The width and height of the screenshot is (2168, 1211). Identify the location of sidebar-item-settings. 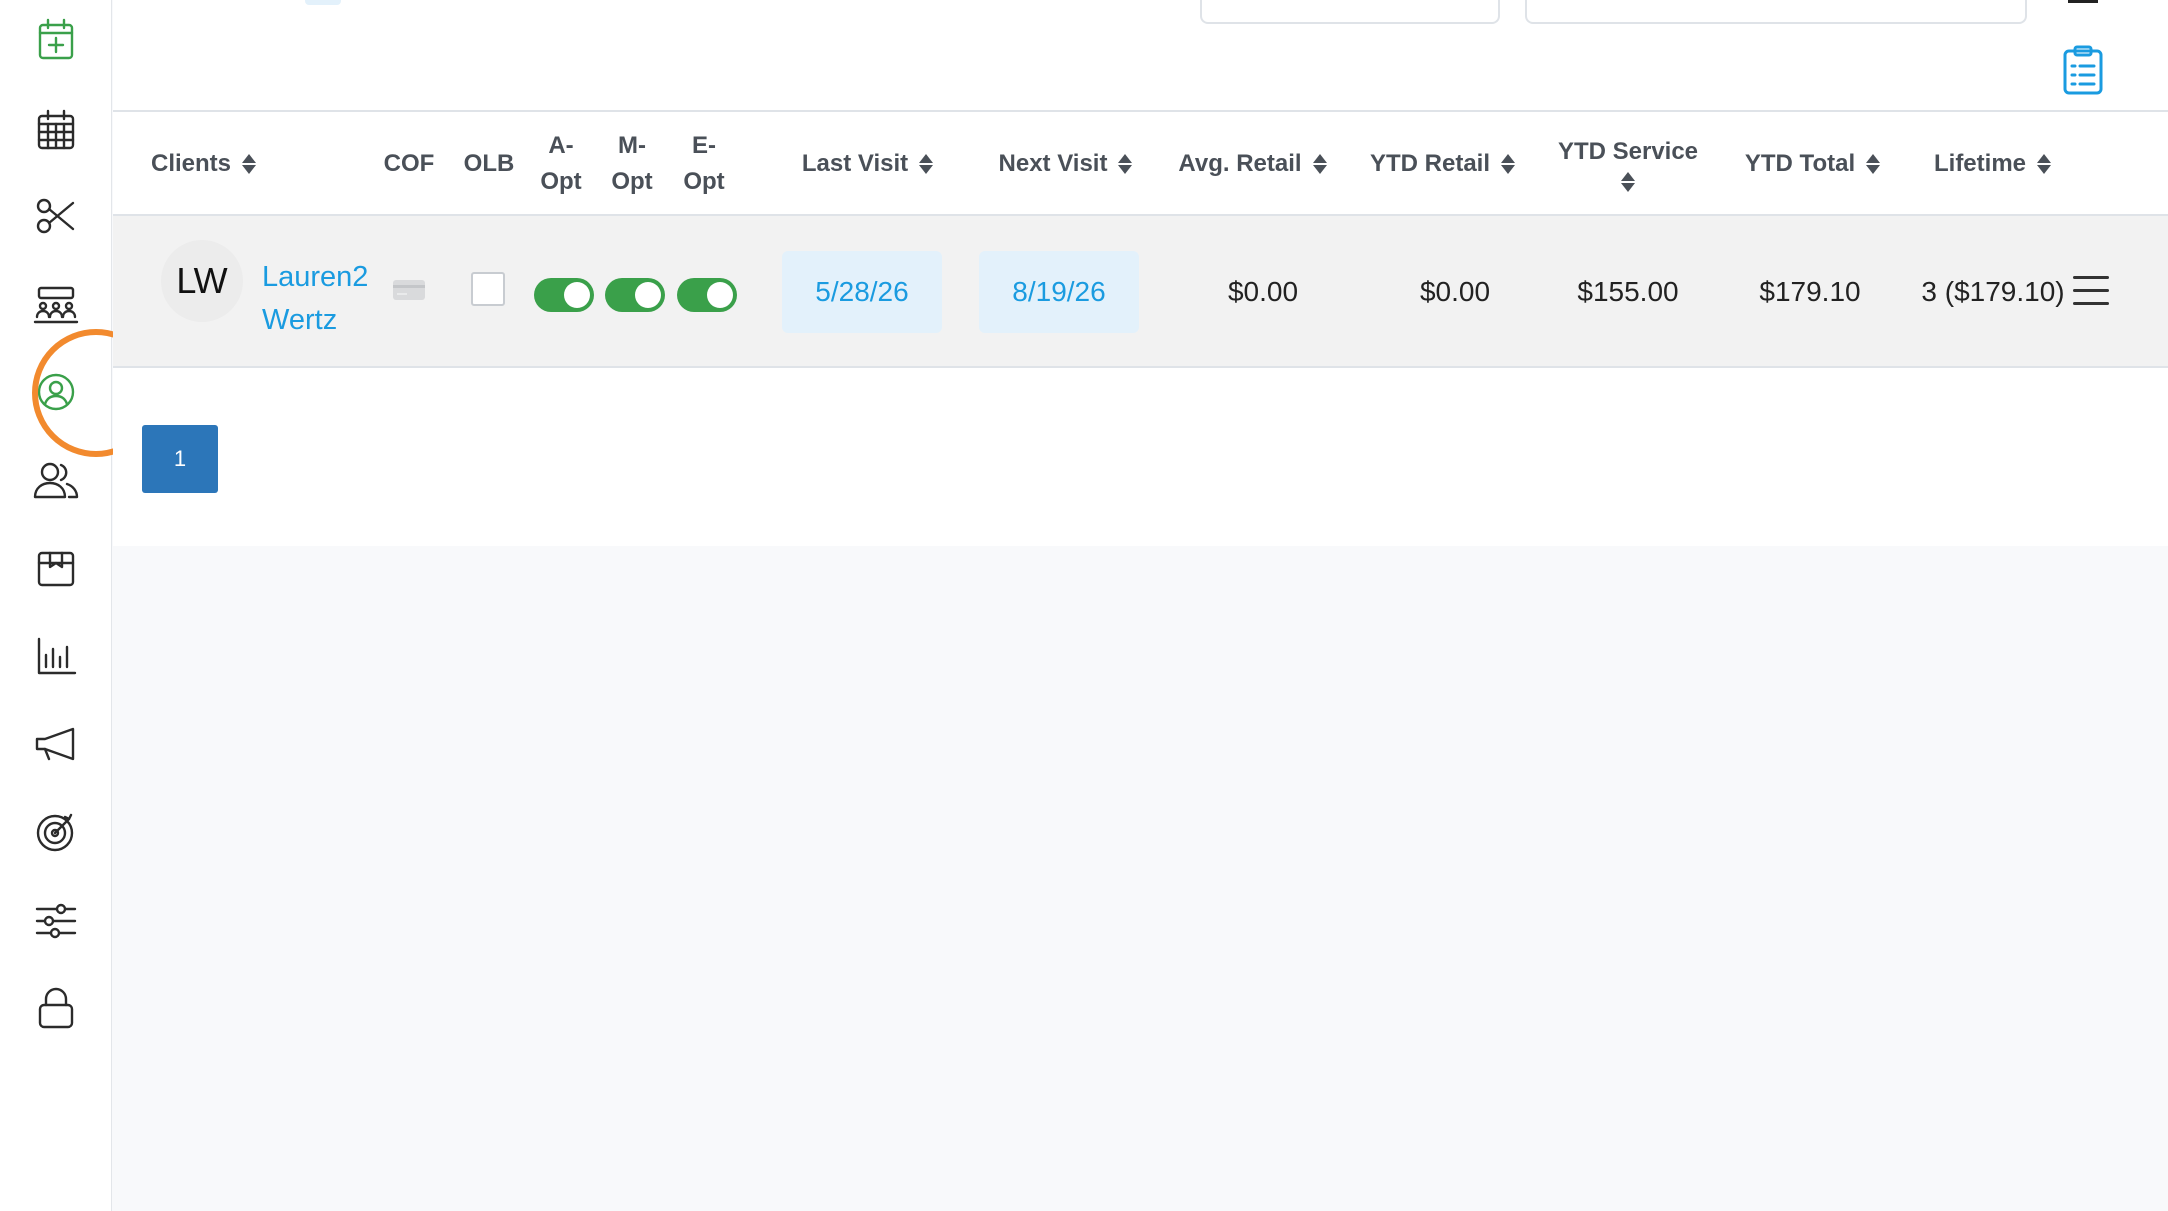
(56, 920).